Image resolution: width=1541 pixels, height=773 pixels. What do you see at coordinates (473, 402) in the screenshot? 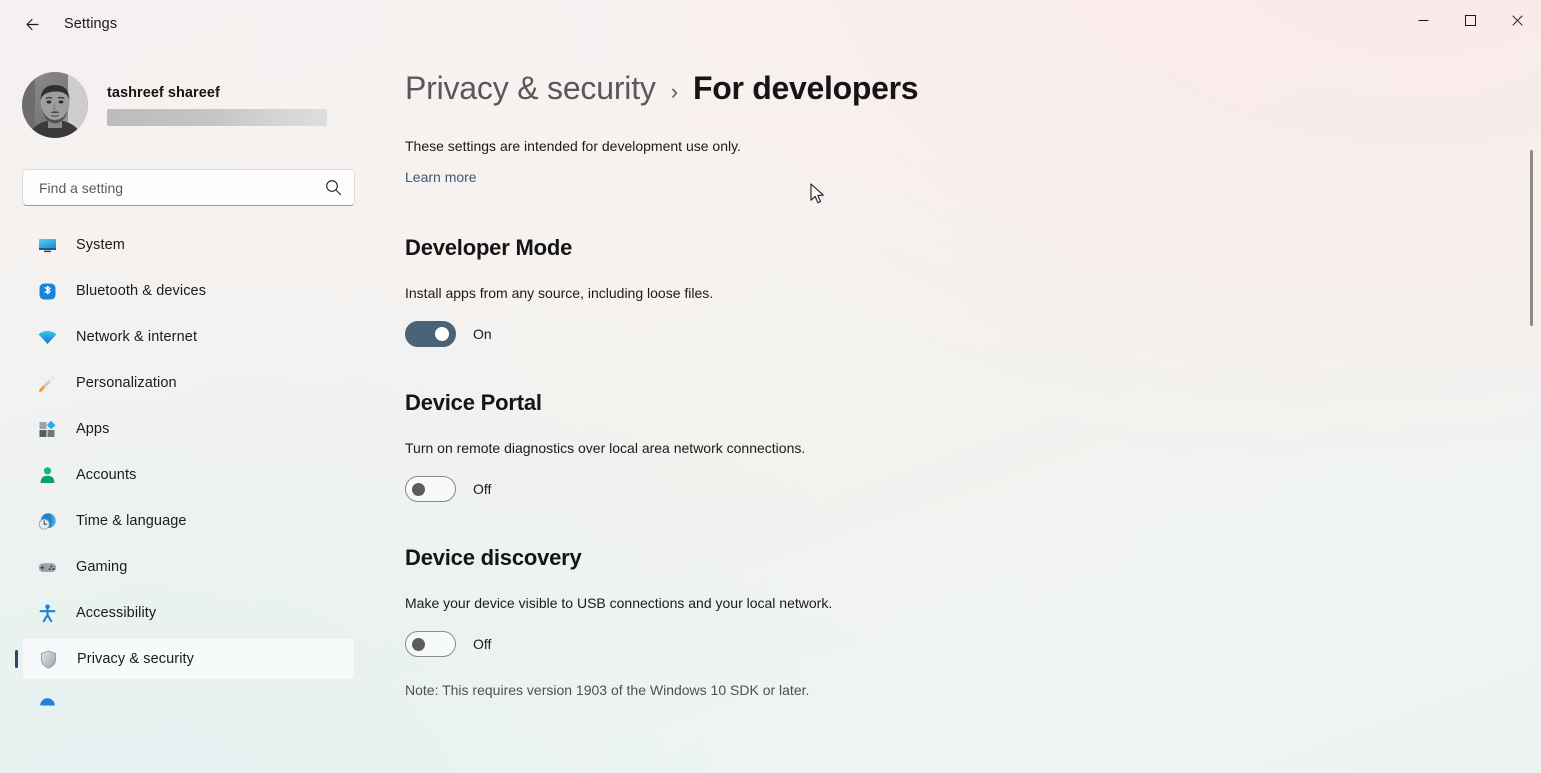
I see `section-title: Device Portal` at bounding box center [473, 402].